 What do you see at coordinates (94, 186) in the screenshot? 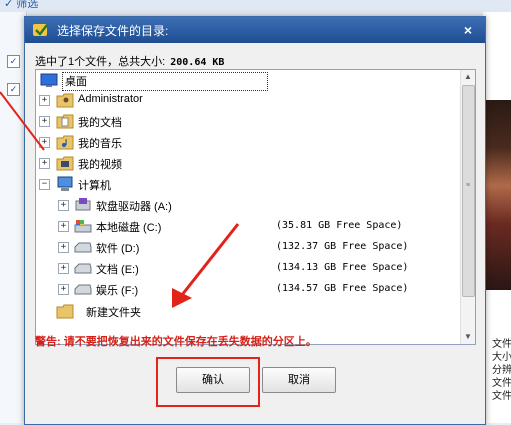
I see `tree-item-label: 计算机` at bounding box center [94, 186].